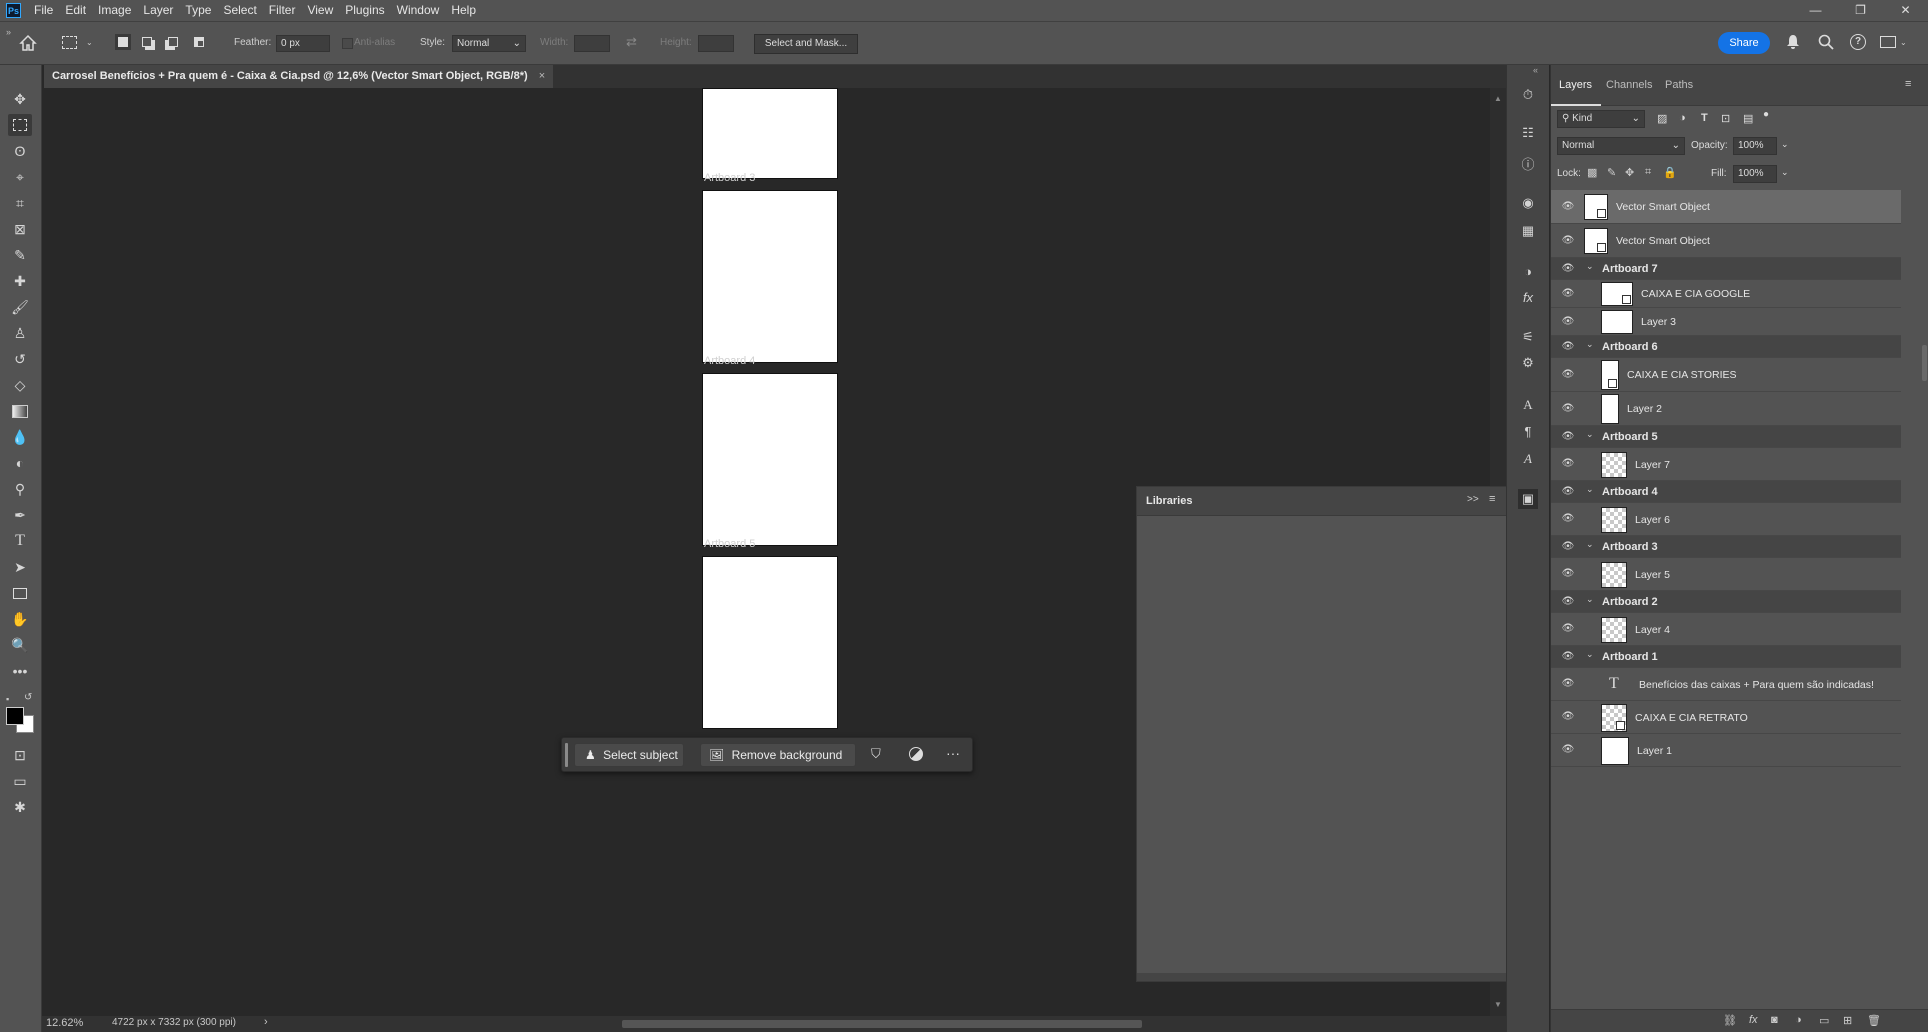 Image resolution: width=1928 pixels, height=1032 pixels. What do you see at coordinates (1924, 363) in the screenshot?
I see `layers-scrollbar-thumb` at bounding box center [1924, 363].